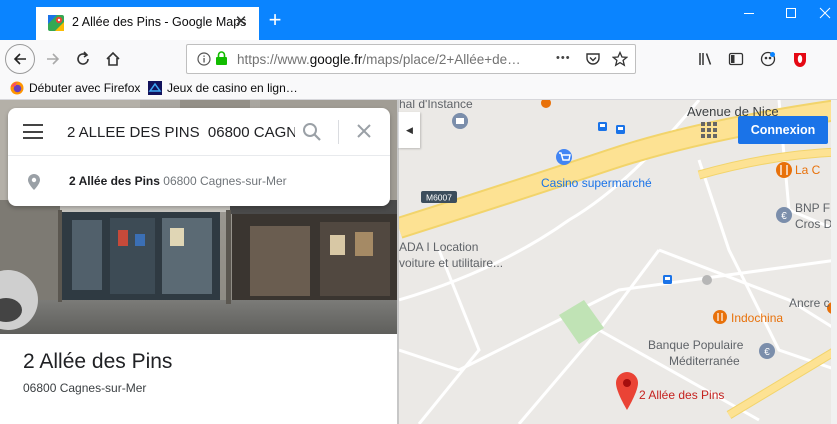 The image size is (837, 424). What do you see at coordinates (709, 130) in the screenshot?
I see `google-apps-icon` at bounding box center [709, 130].